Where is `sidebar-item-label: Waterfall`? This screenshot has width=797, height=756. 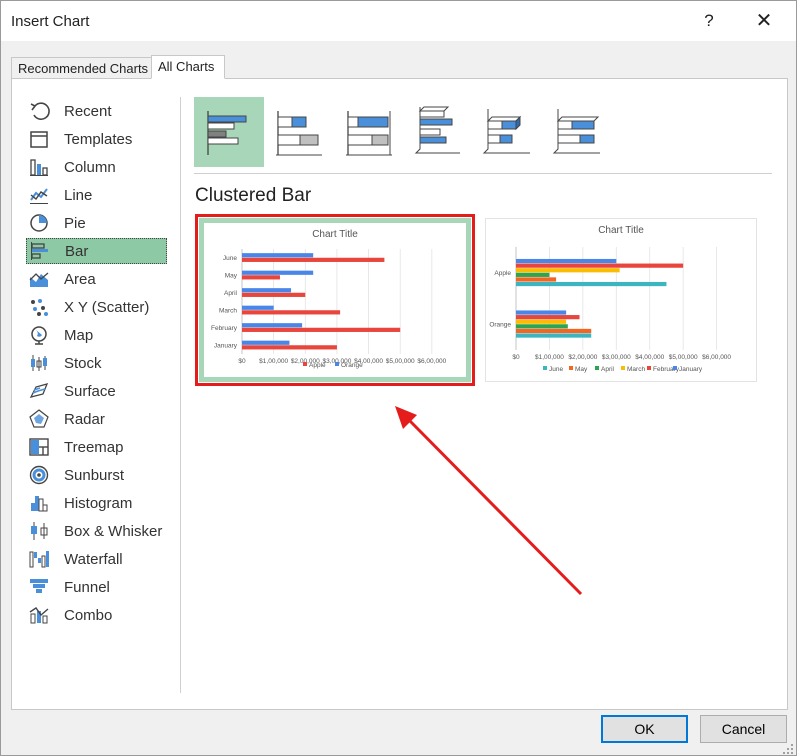
sidebar-item-label: Waterfall is located at coordinates (93, 559).